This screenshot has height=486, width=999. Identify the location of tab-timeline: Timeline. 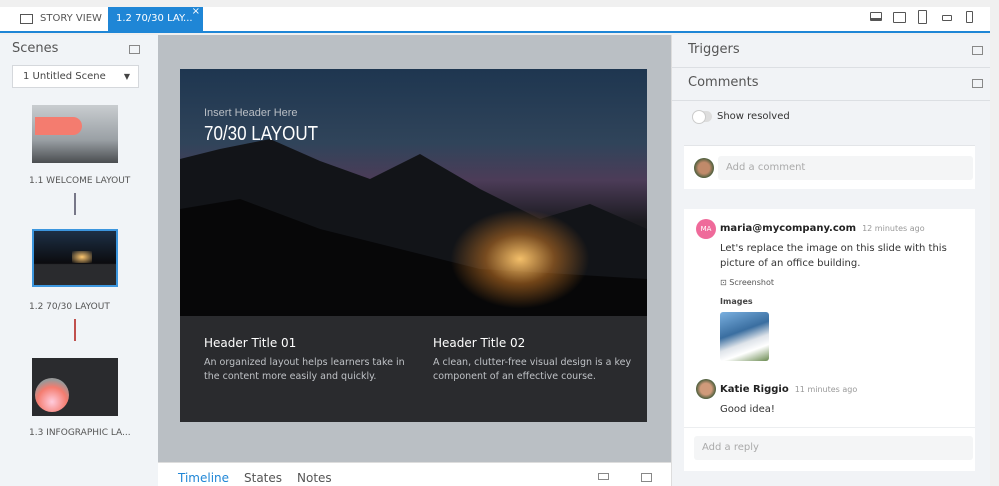
(203, 478).